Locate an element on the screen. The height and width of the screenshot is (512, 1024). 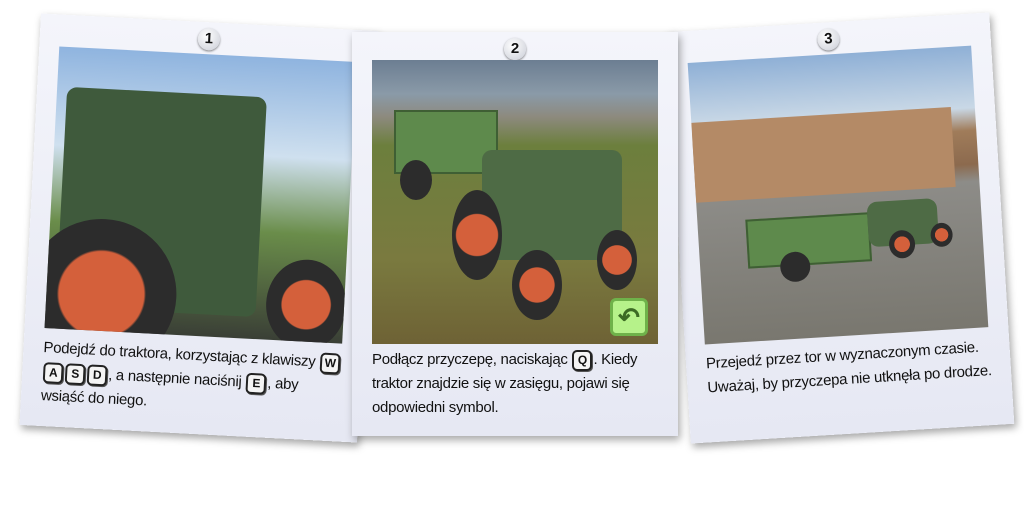
key-s: S is located at coordinates (75, 373).